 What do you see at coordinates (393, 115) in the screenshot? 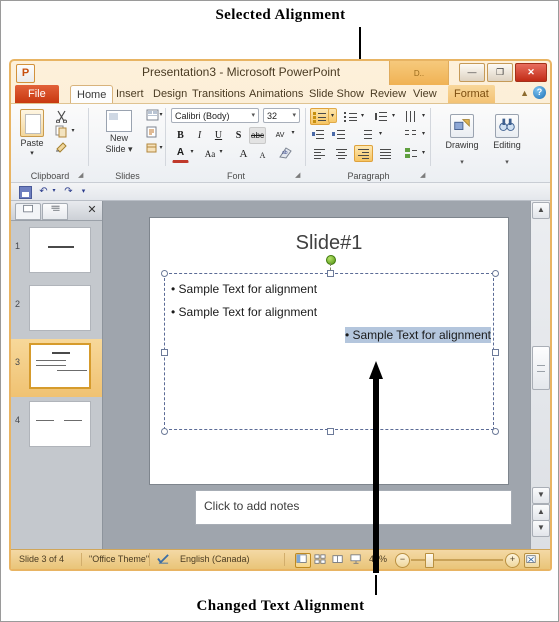
I see `line-spacing-caret: ▾` at bounding box center [393, 115].